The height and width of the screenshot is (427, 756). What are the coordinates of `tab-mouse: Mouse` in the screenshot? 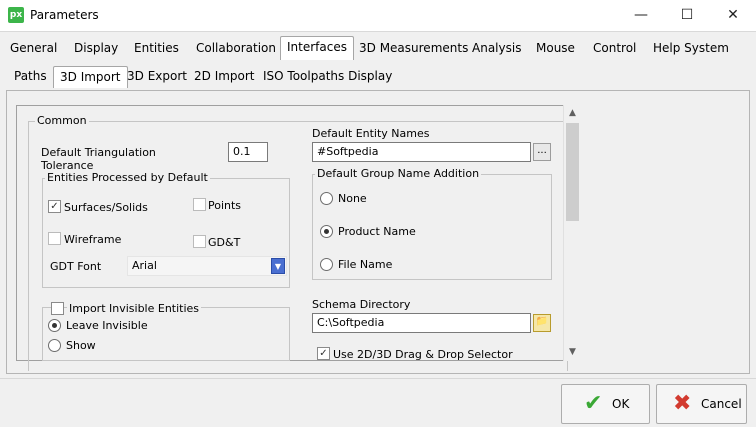 It's located at (555, 49).